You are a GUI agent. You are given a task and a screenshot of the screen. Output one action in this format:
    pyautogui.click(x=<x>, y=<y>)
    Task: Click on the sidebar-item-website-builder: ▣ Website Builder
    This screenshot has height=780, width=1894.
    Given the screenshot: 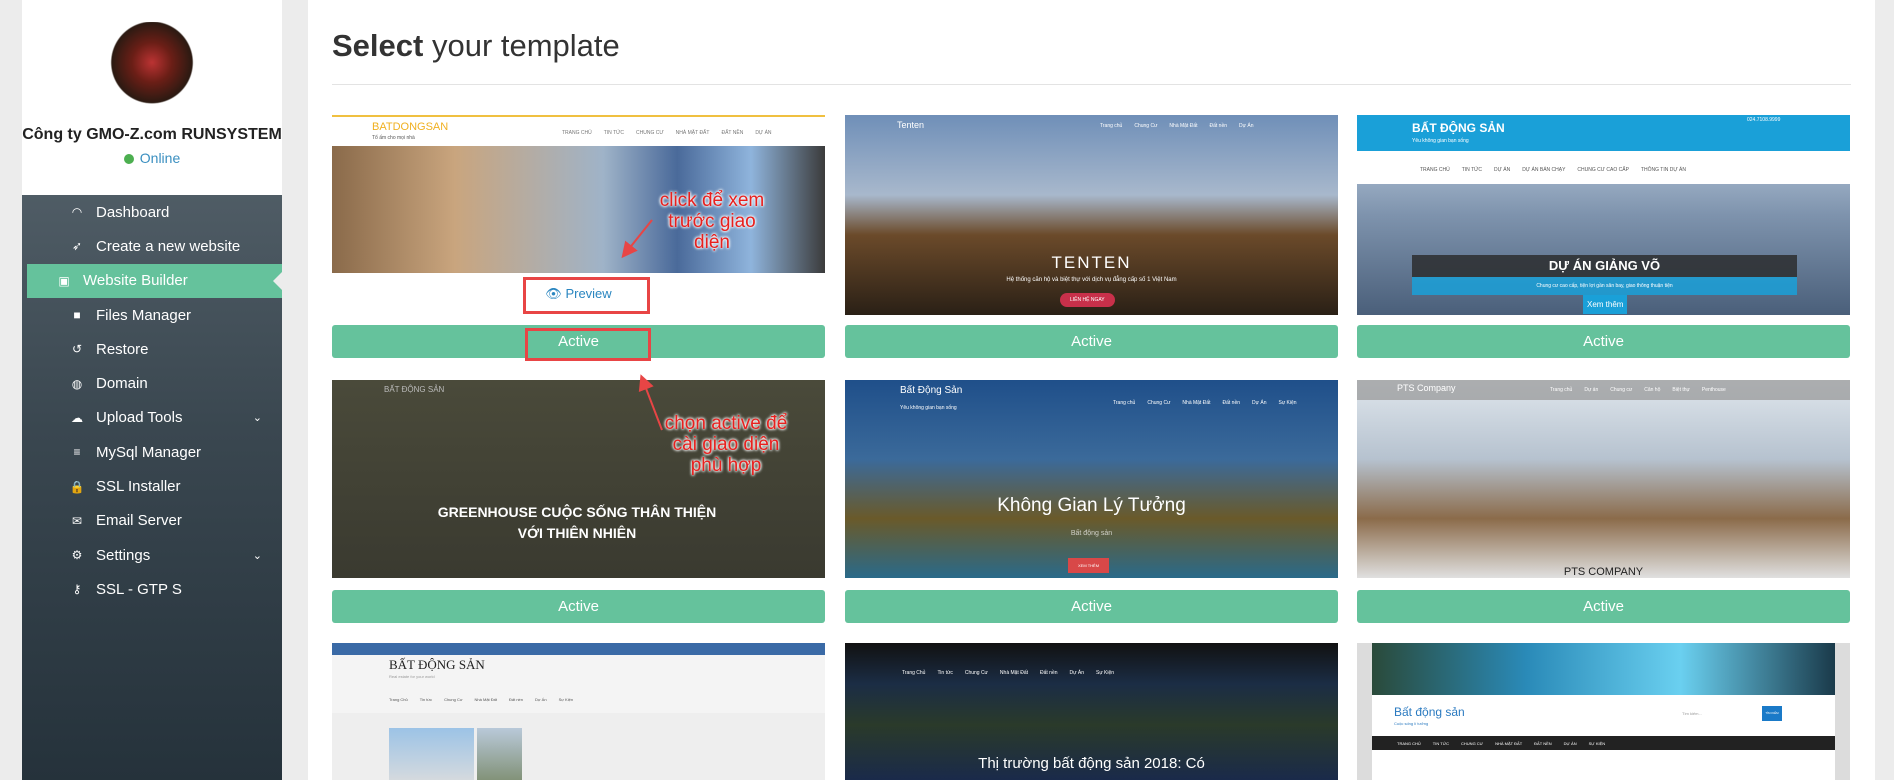 What is the action you would take?
    pyautogui.click(x=154, y=280)
    